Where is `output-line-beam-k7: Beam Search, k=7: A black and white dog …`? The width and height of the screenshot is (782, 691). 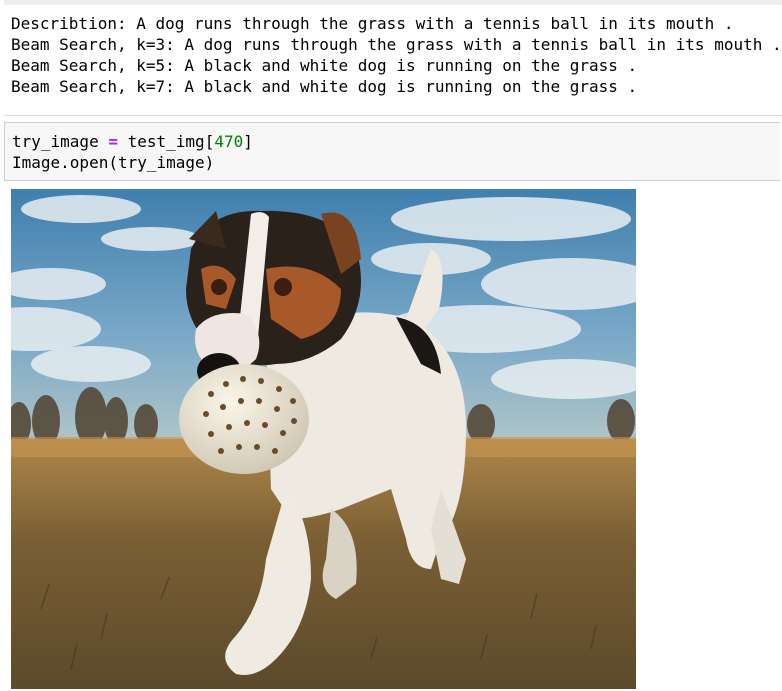 output-line-beam-k7: Beam Search, k=7: A black and white dog … is located at coordinates (324, 86).